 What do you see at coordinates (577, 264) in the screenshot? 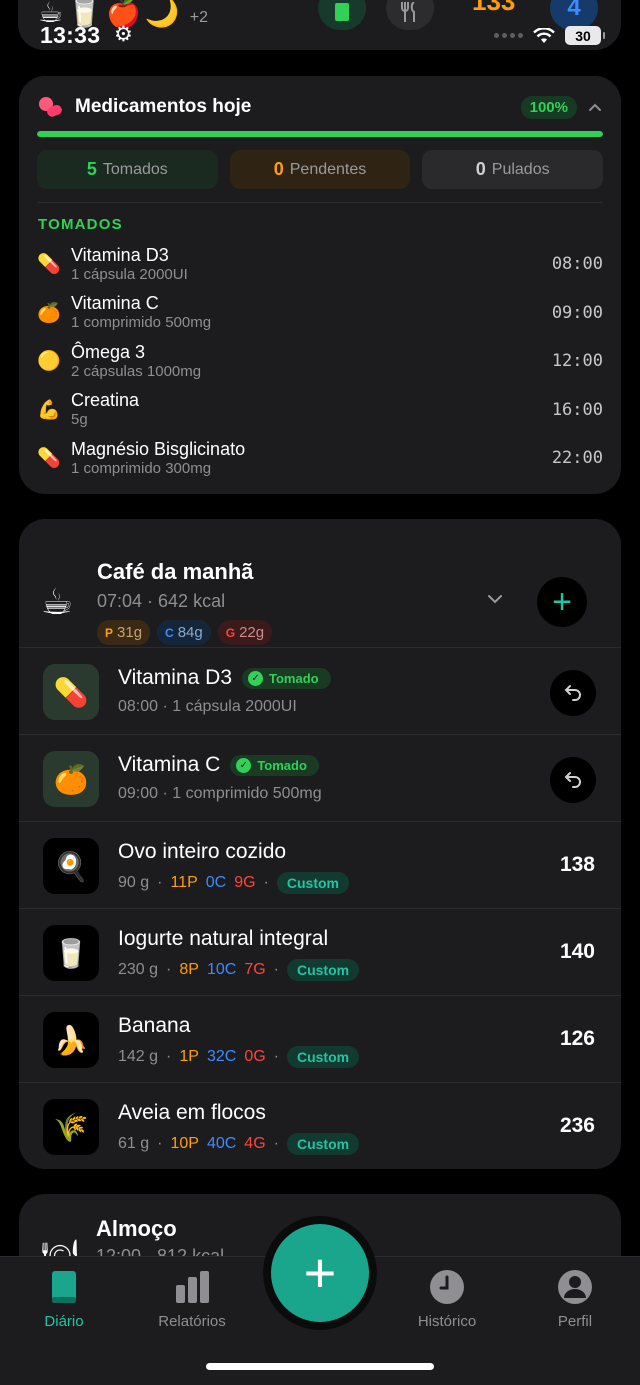
I see `medication-time: 08:00` at bounding box center [577, 264].